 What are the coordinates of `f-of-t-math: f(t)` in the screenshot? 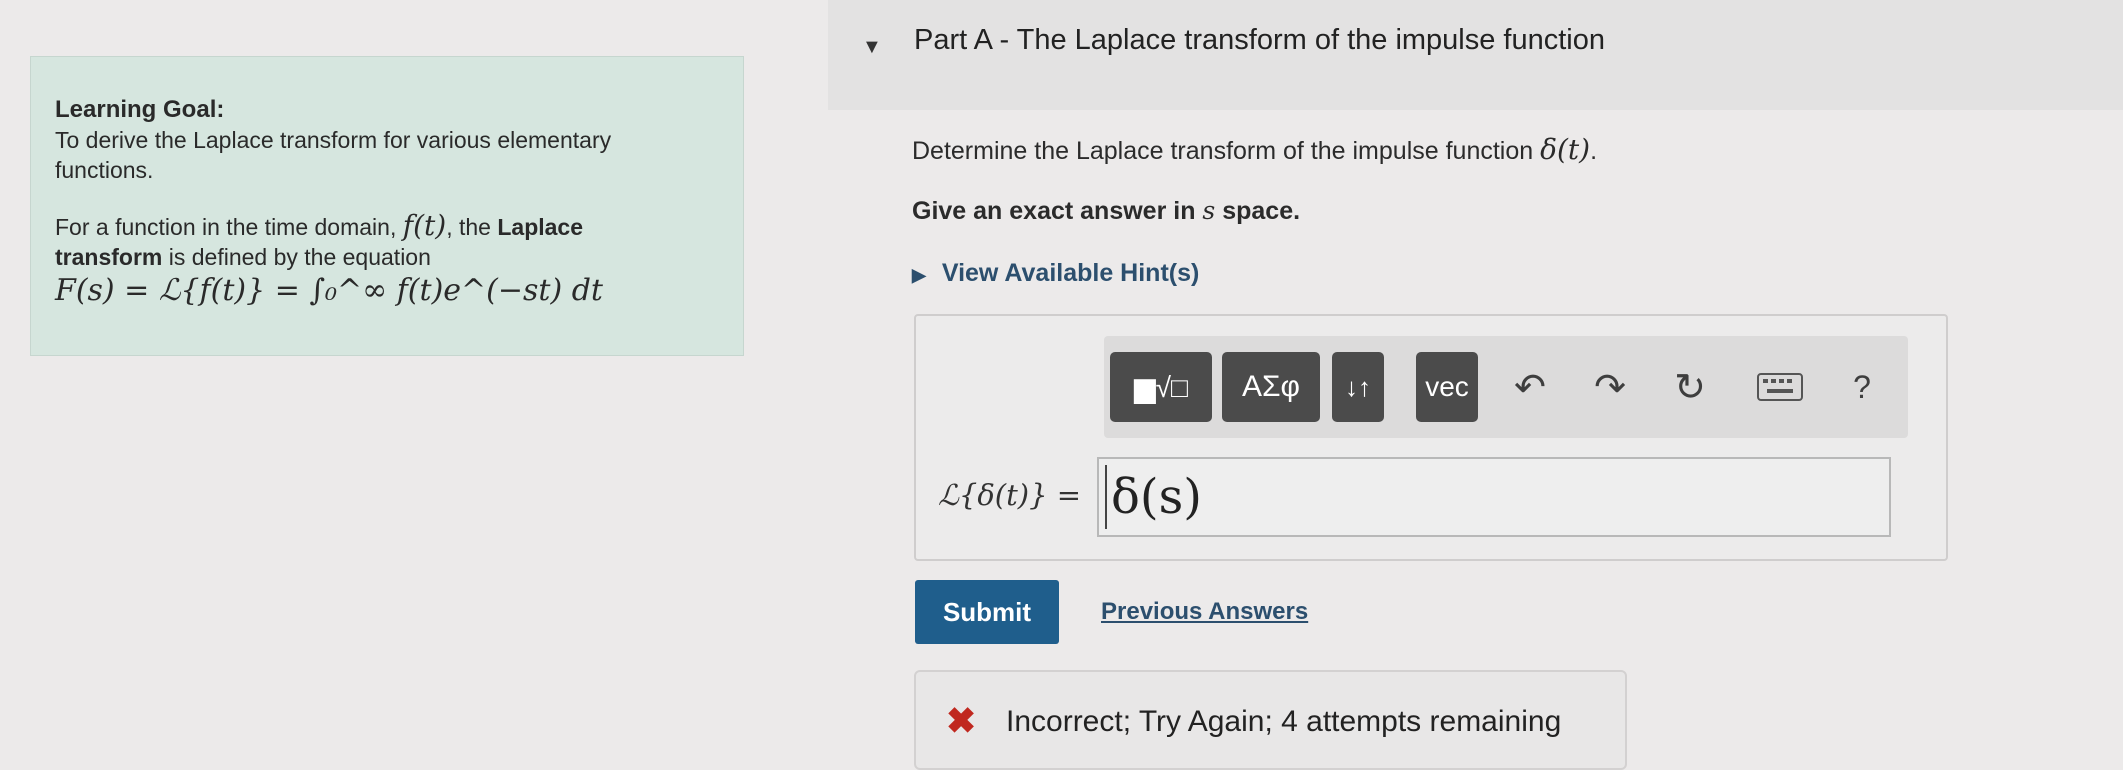 It's located at (424, 225).